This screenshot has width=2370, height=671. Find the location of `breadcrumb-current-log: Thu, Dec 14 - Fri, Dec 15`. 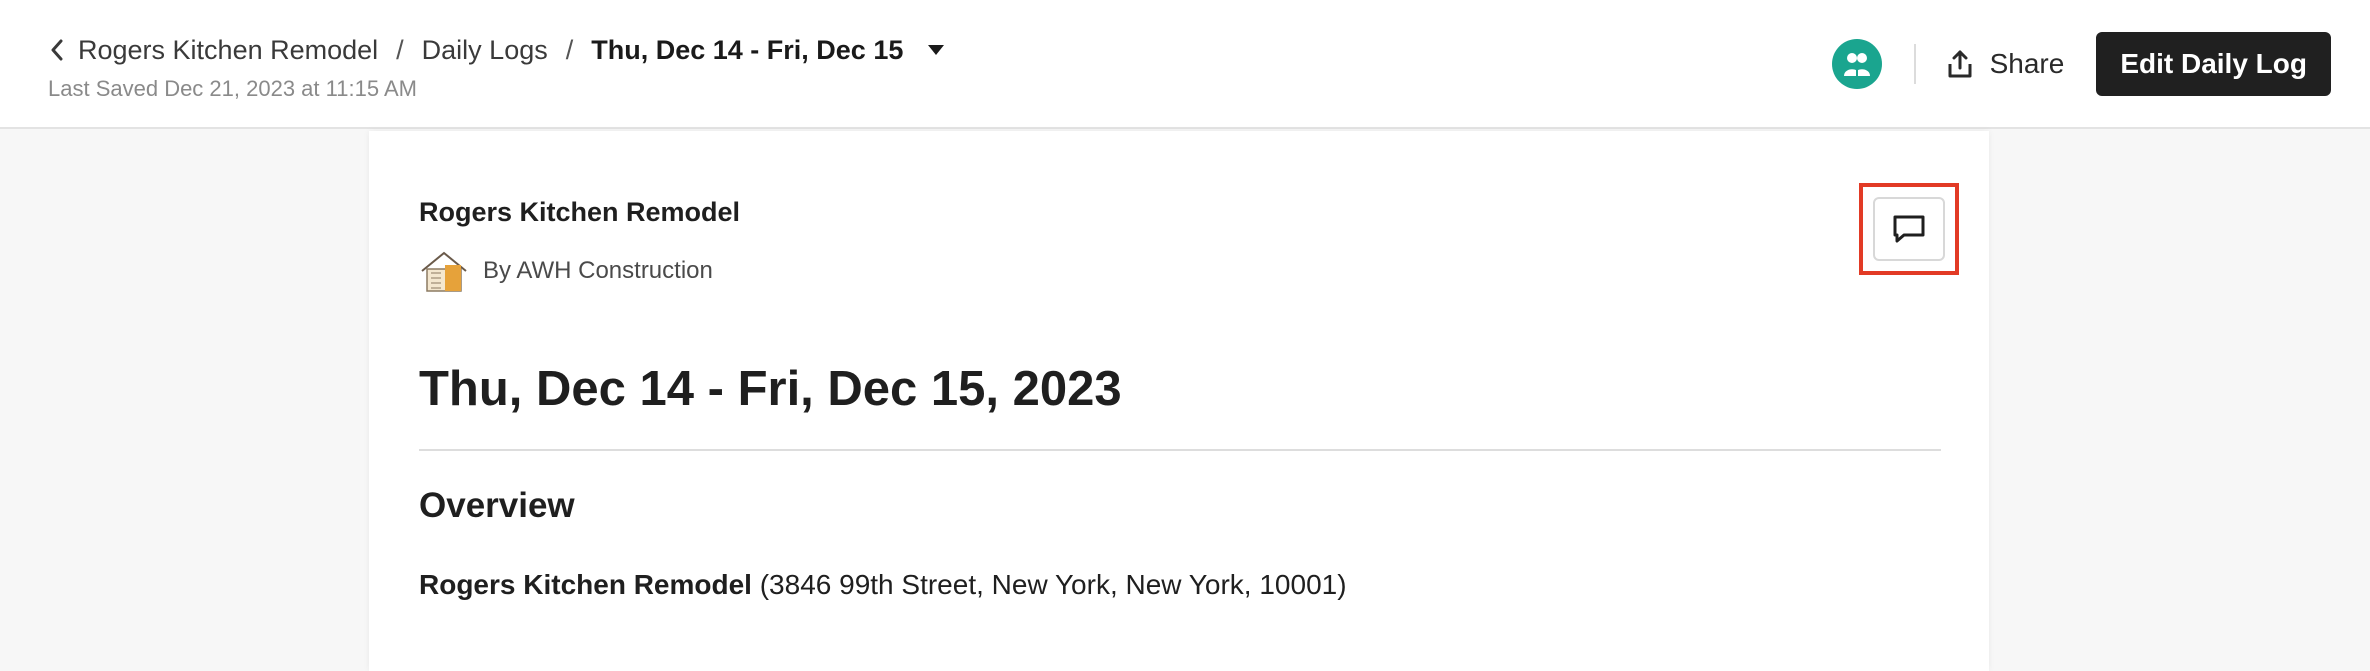

breadcrumb-current-log: Thu, Dec 14 - Fri, Dec 15 is located at coordinates (747, 49).